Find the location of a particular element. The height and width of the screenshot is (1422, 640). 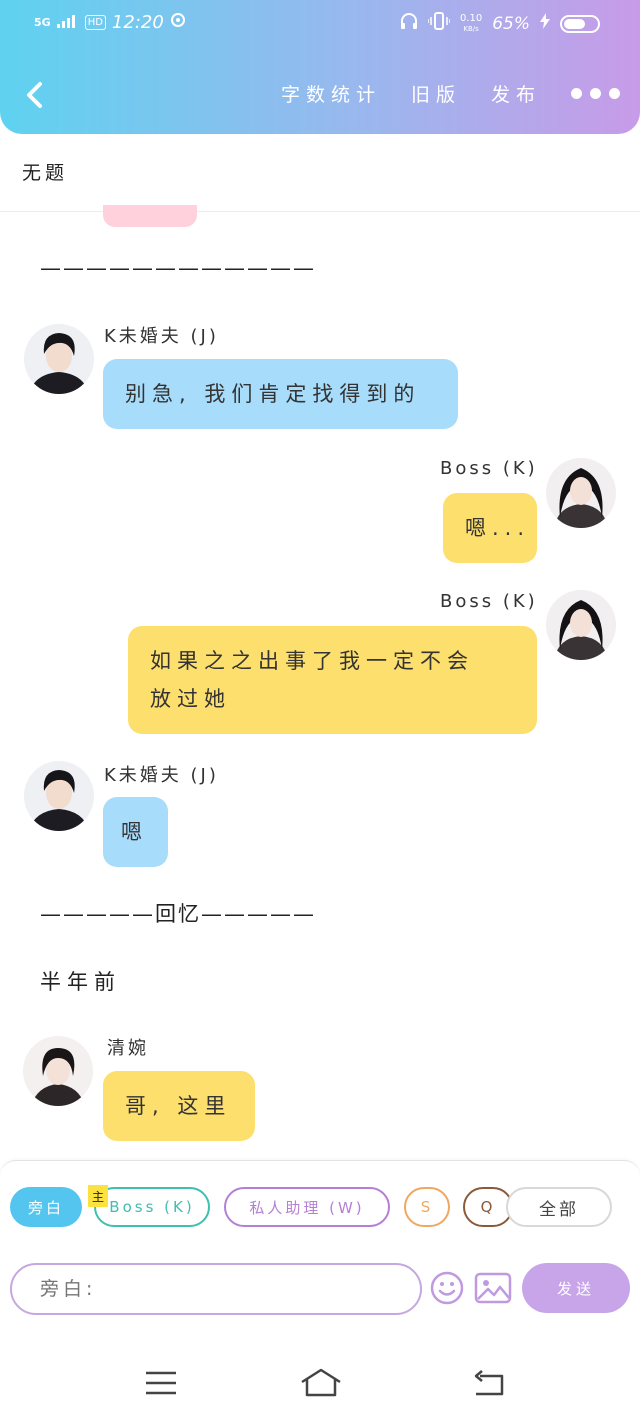

status-bar: 5G HD 12:20 0.10 KB/s 65% is located at coordinates (317, 25).